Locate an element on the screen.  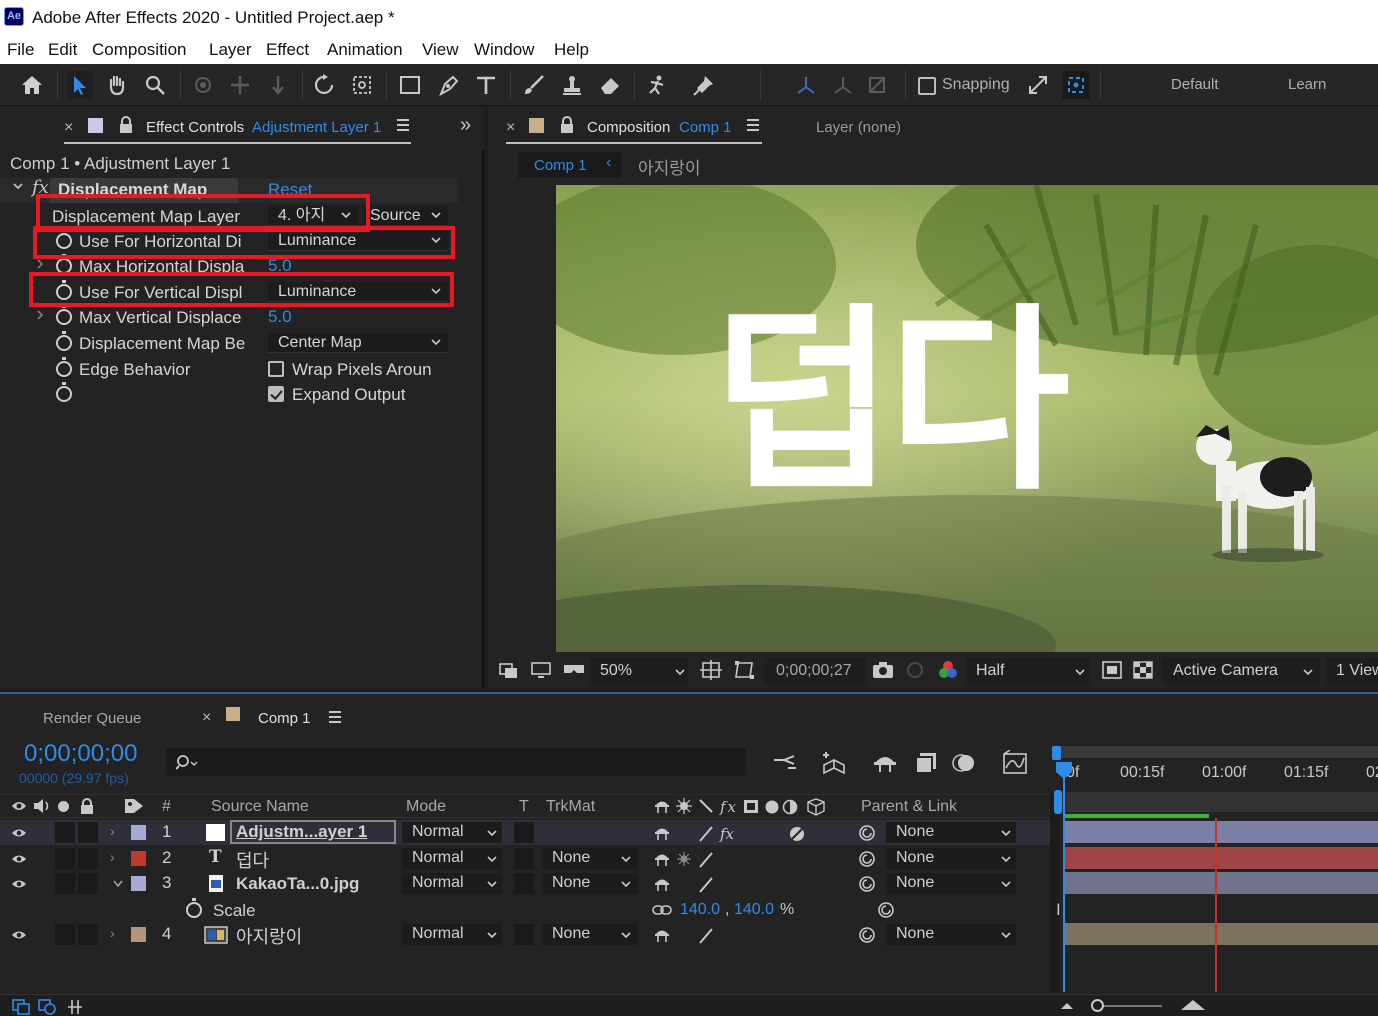
snapshot-camera-icon is located at coordinates (883, 670).